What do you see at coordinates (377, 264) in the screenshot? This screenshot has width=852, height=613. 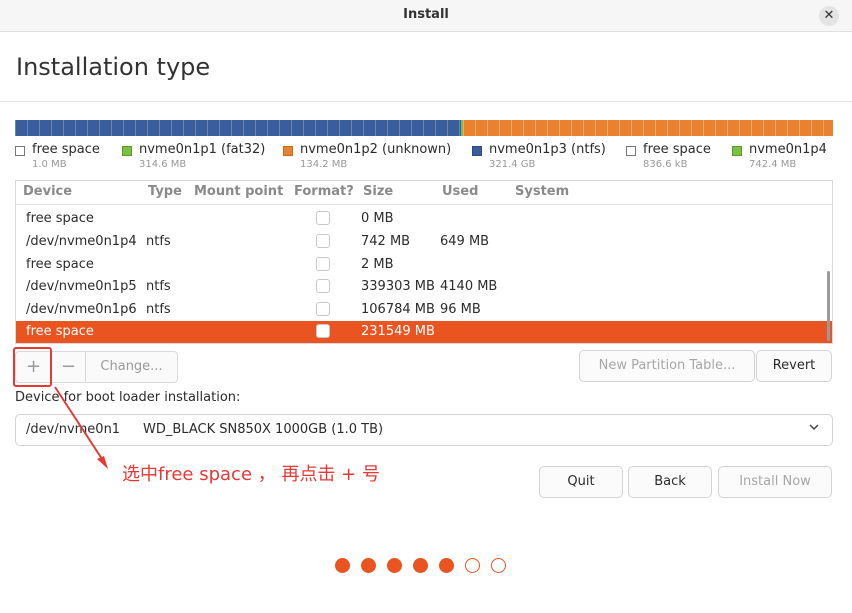 I see `row-size: 2 MB` at bounding box center [377, 264].